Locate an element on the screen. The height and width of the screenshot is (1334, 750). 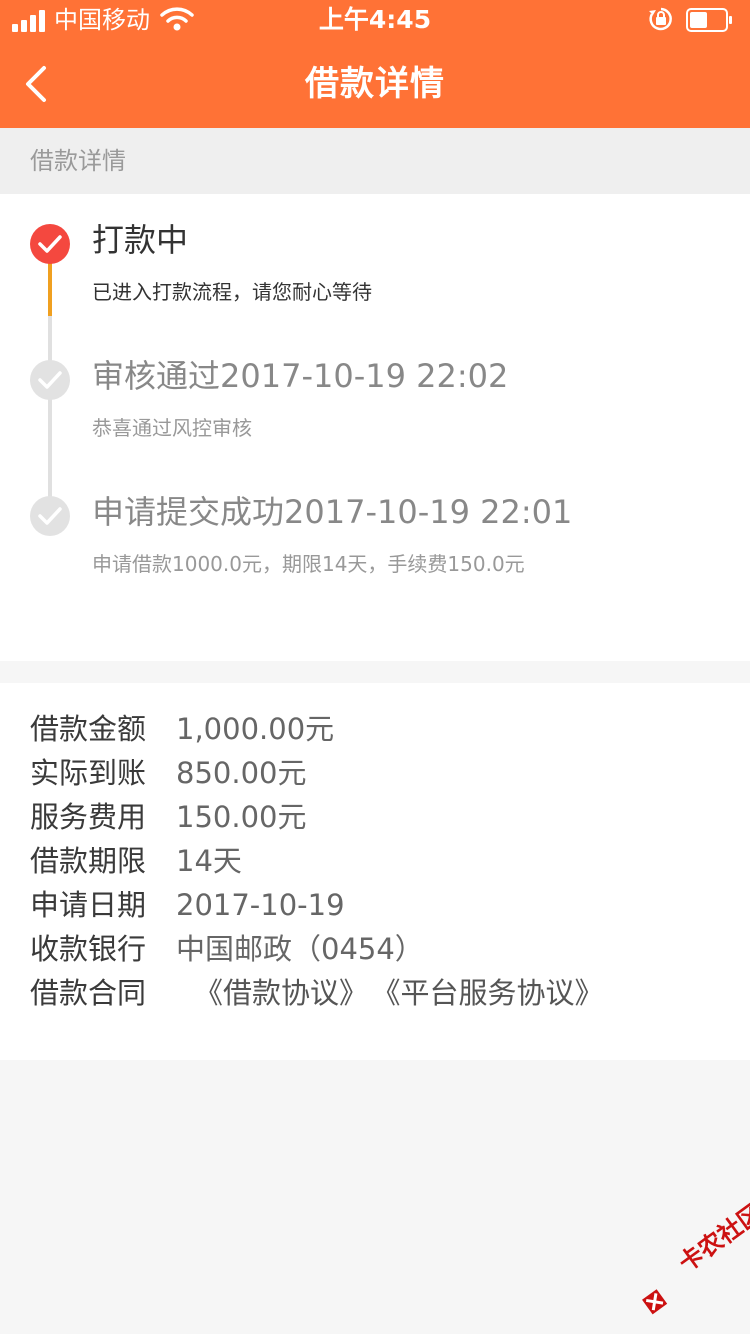
detail-row-received: 实际到账 850.00元 is located at coordinates (168, 773).